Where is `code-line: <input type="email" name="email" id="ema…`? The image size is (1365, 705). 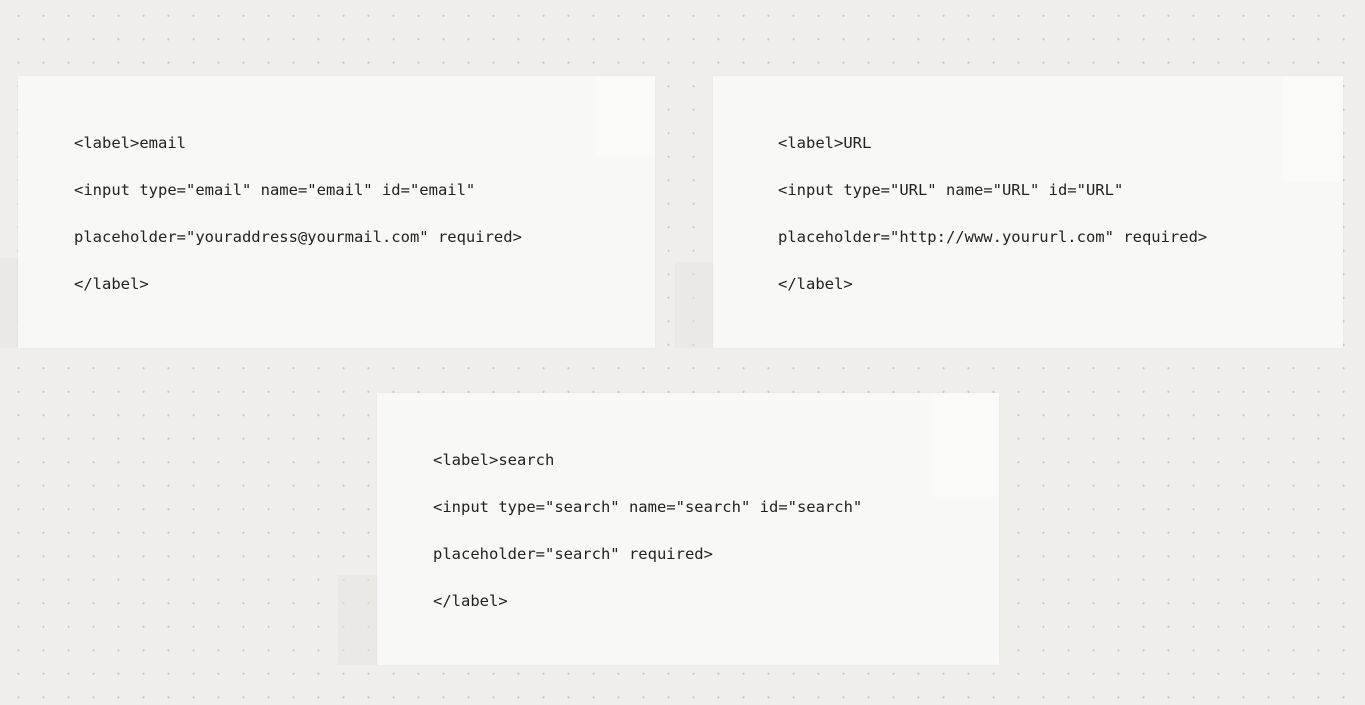 code-line: <input type="email" name="email" id="ema… is located at coordinates (275, 190).